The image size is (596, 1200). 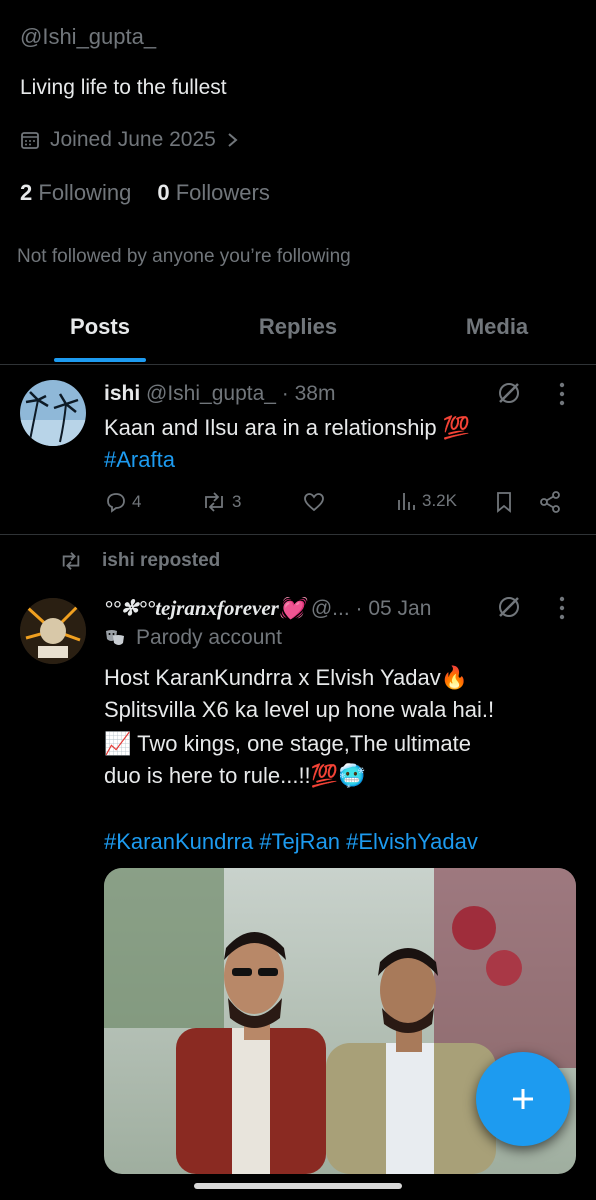 I want to click on post-divider, so click(x=298, y=534).